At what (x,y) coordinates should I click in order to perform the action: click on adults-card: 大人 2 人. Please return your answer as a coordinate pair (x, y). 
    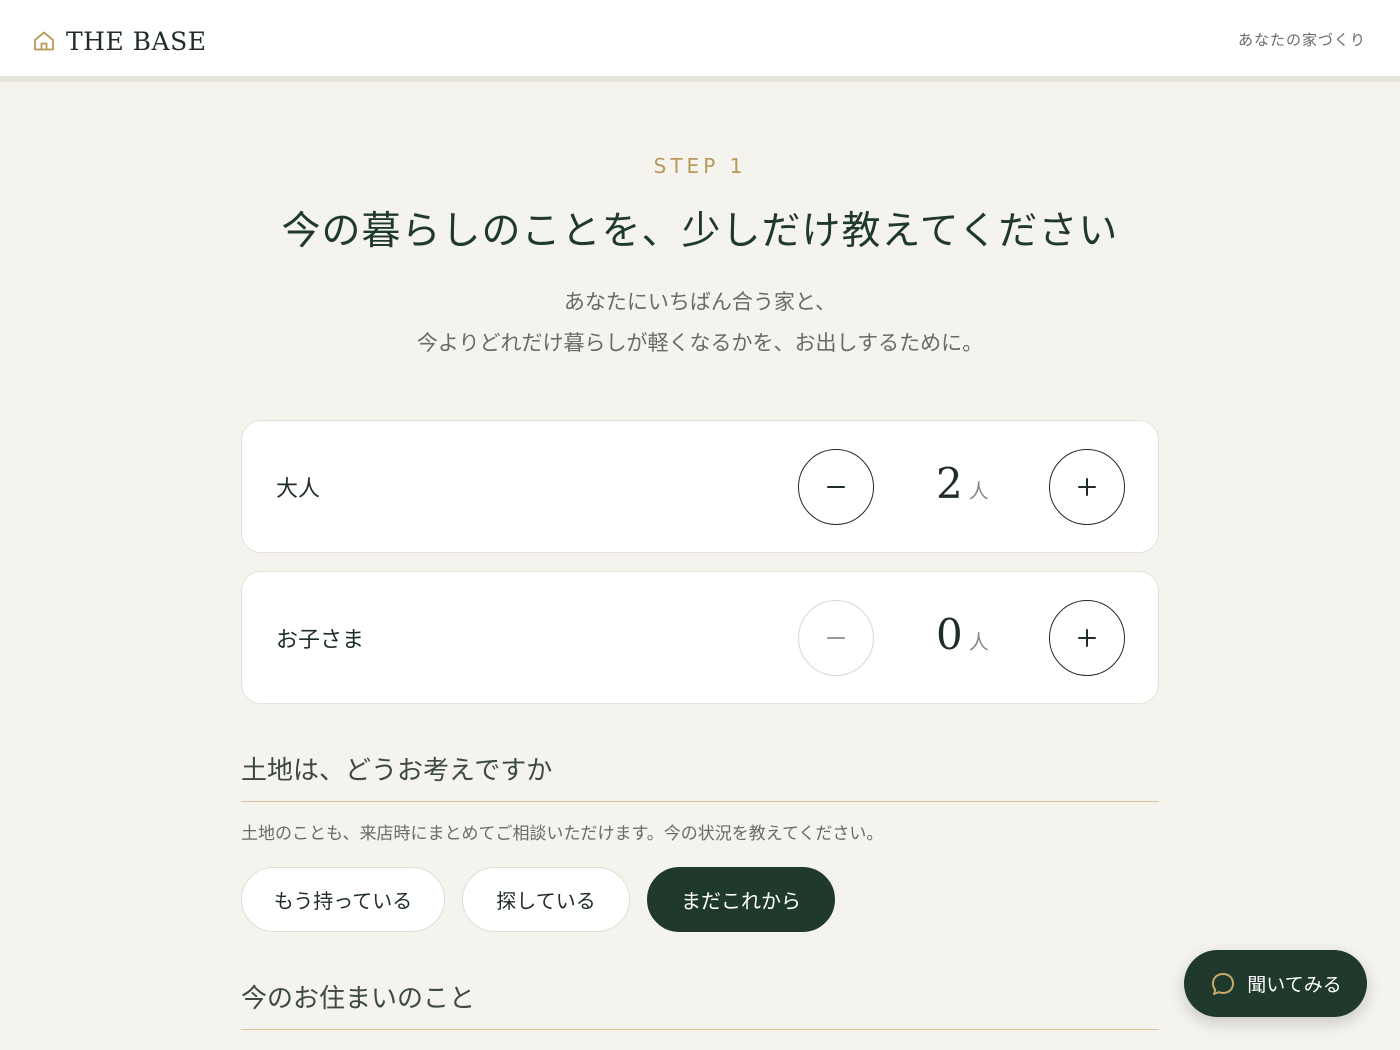
    Looking at the image, I should click on (700, 486).